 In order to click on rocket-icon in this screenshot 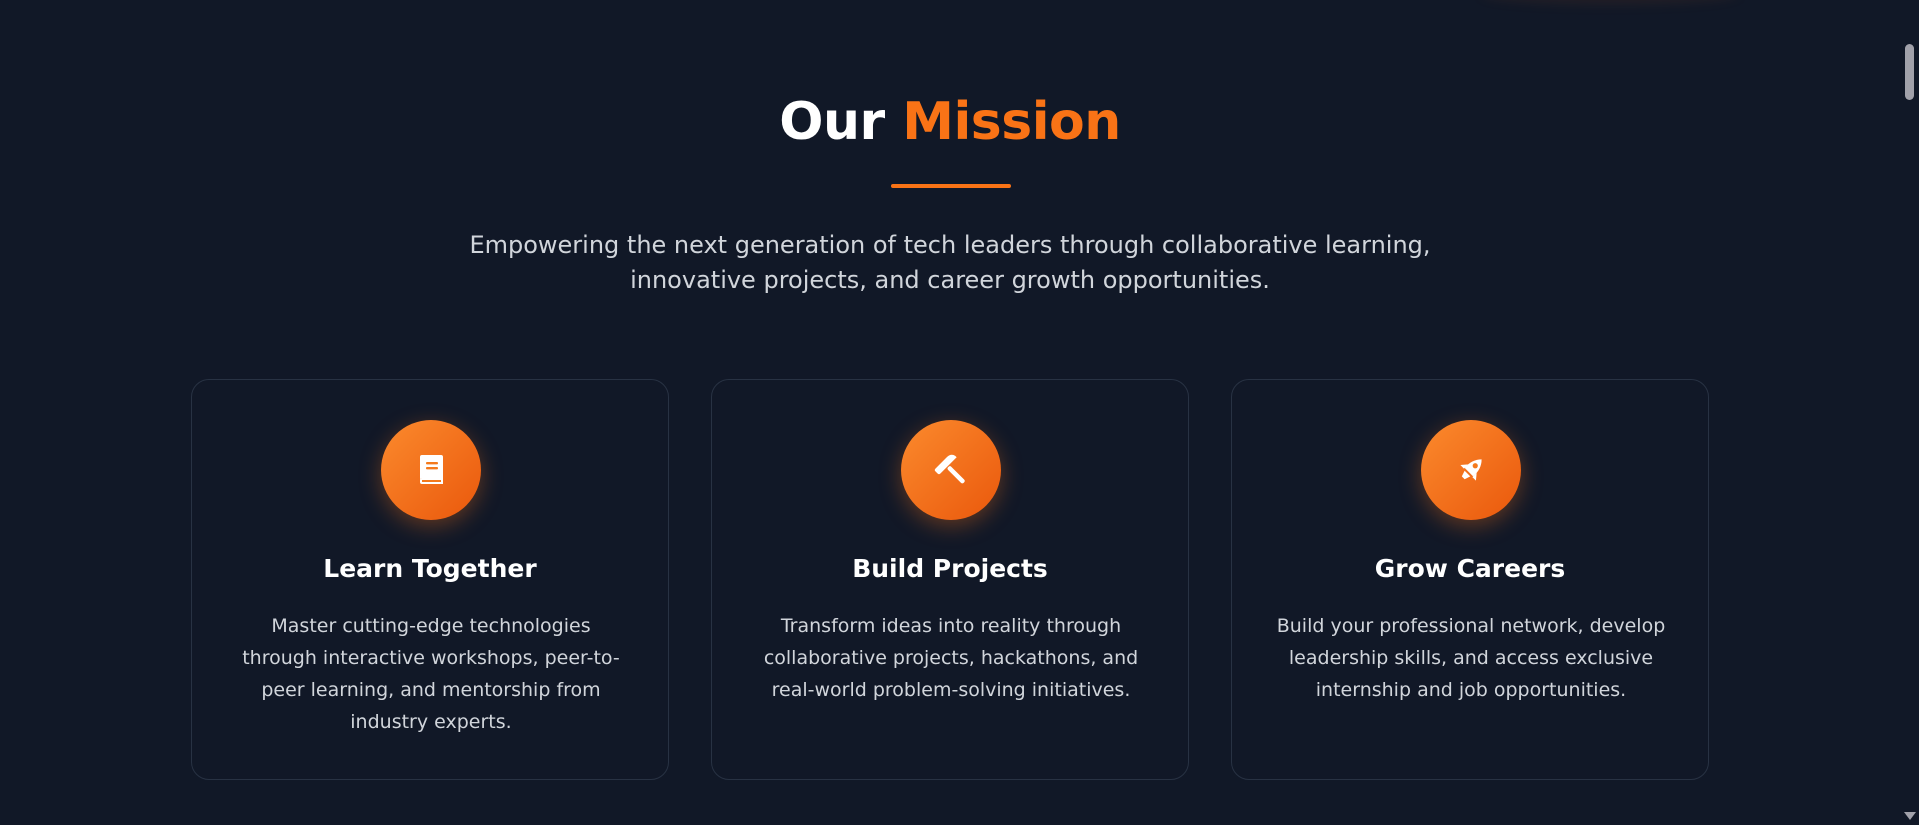, I will do `click(1471, 470)`.